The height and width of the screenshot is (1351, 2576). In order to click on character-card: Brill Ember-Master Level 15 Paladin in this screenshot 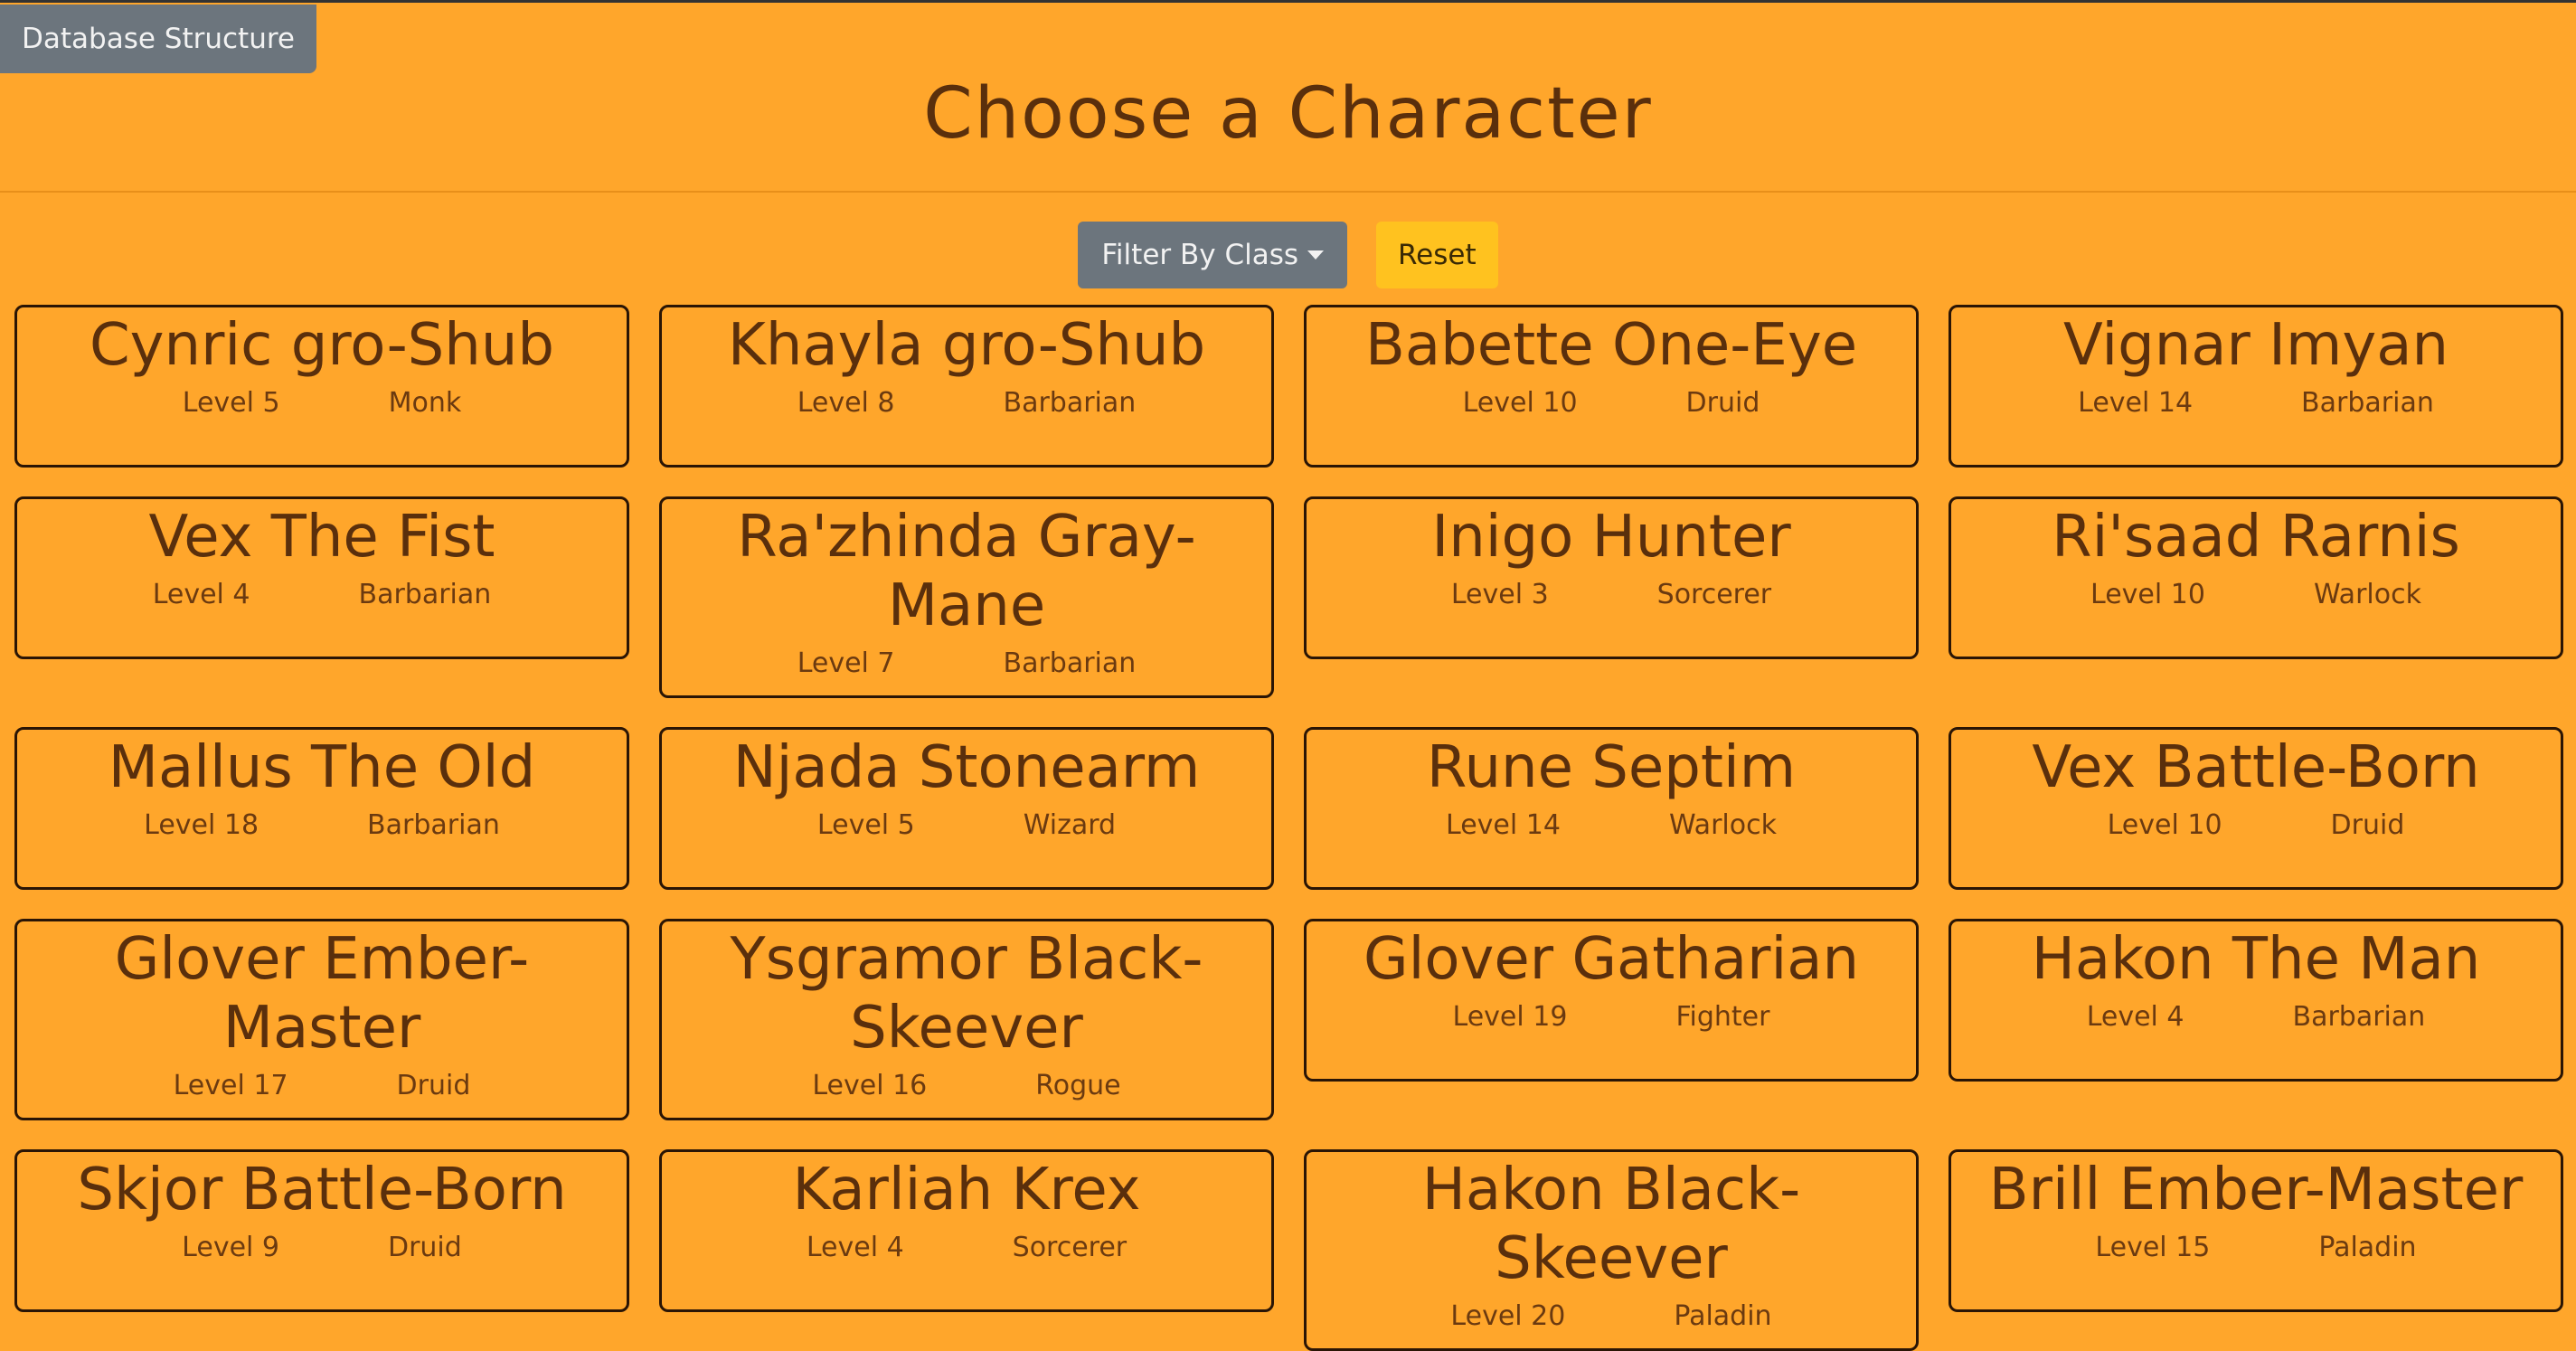, I will do `click(2256, 1230)`.